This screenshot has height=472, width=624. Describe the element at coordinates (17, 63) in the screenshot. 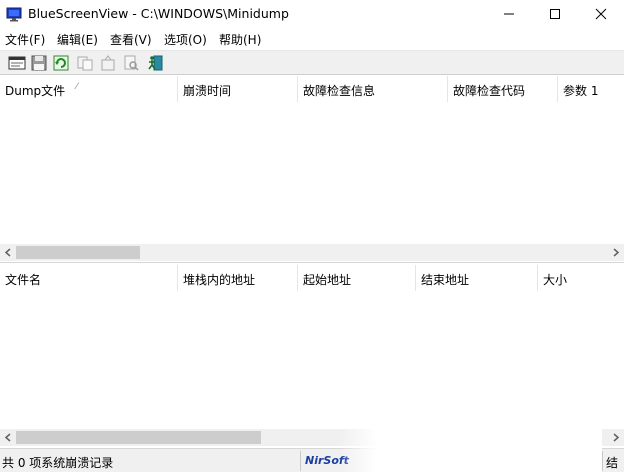

I see `html-report-icon` at that location.